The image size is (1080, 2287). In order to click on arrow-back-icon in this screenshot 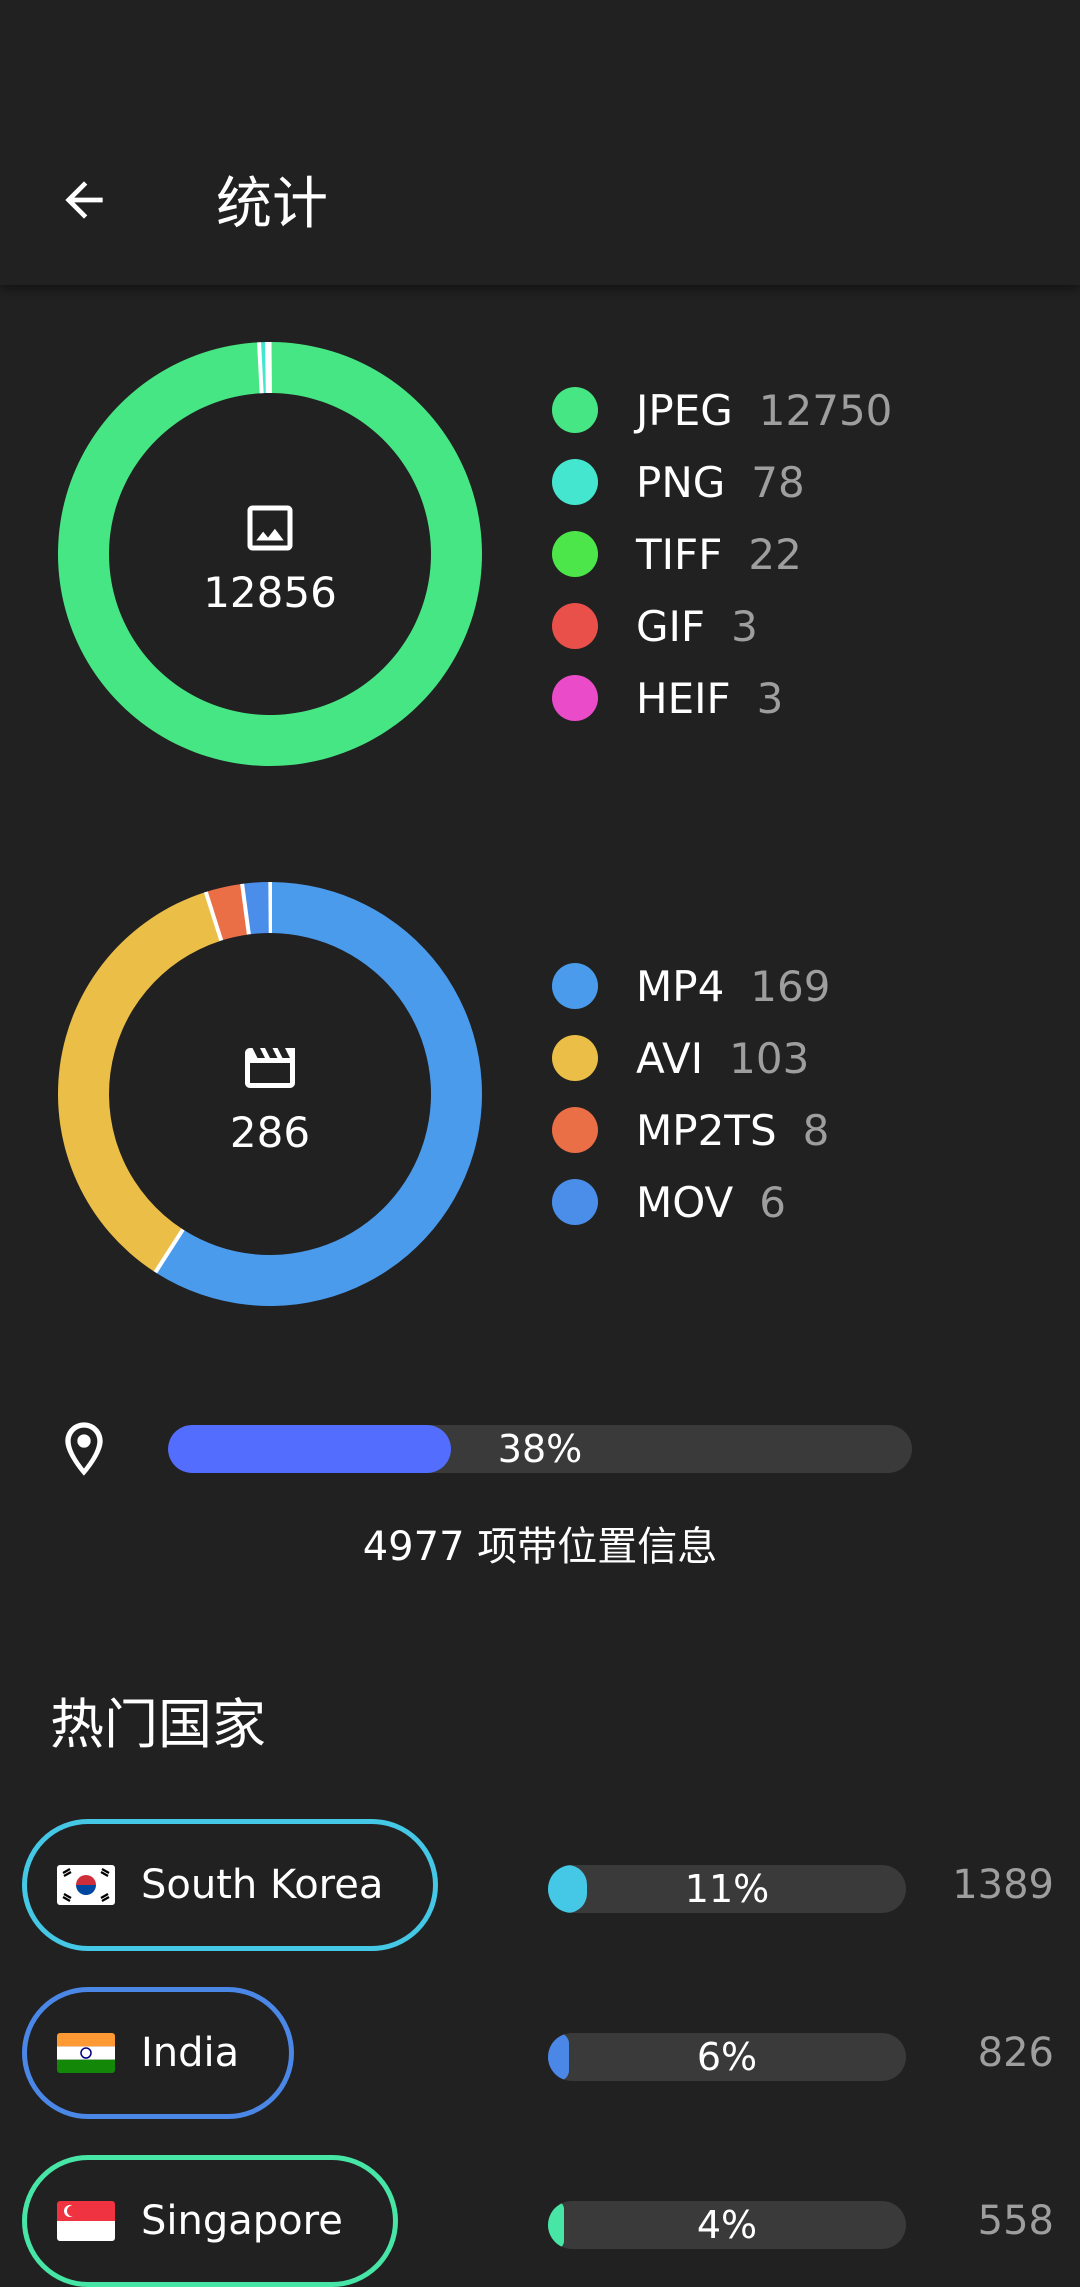, I will do `click(84, 200)`.